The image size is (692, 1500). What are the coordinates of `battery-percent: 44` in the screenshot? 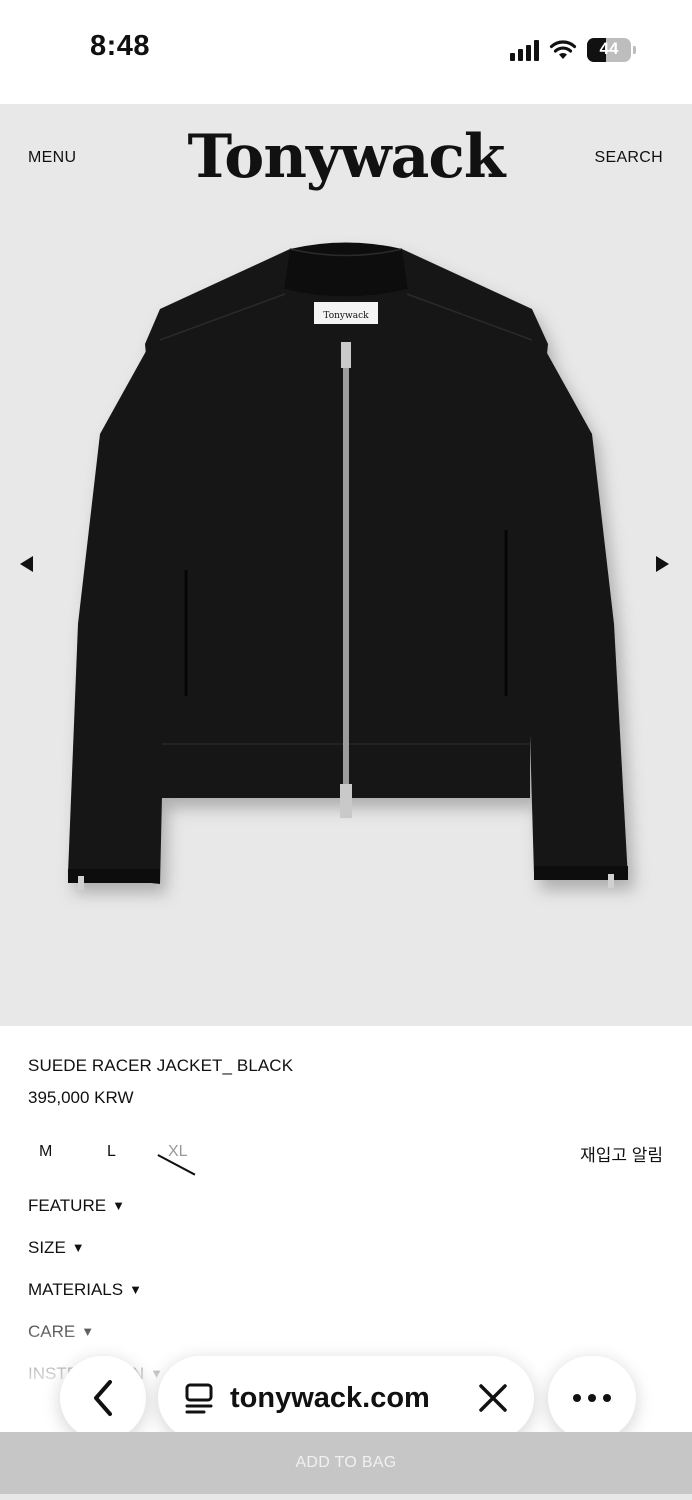 It's located at (609, 48).